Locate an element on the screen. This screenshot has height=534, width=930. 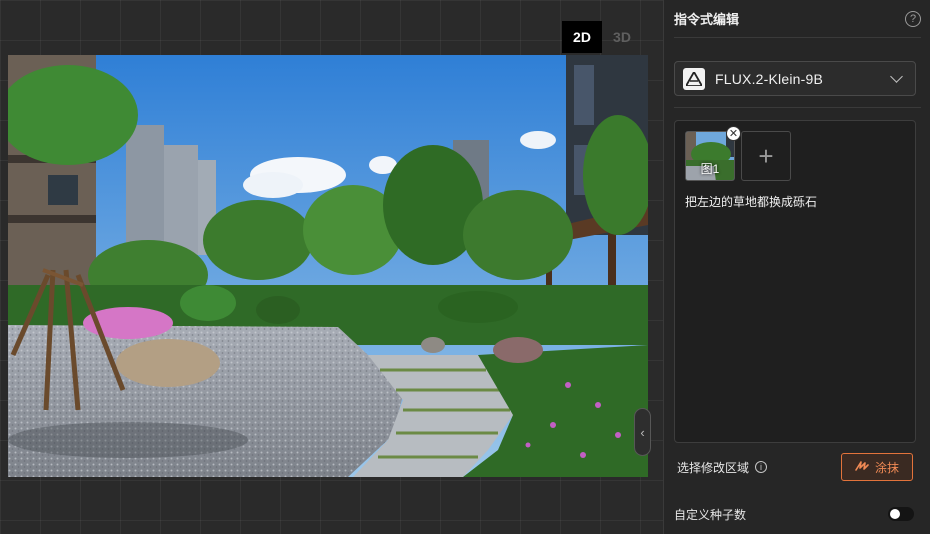
prompt-text: 把左边的草地都换成砾石 is located at coordinates (796, 201).